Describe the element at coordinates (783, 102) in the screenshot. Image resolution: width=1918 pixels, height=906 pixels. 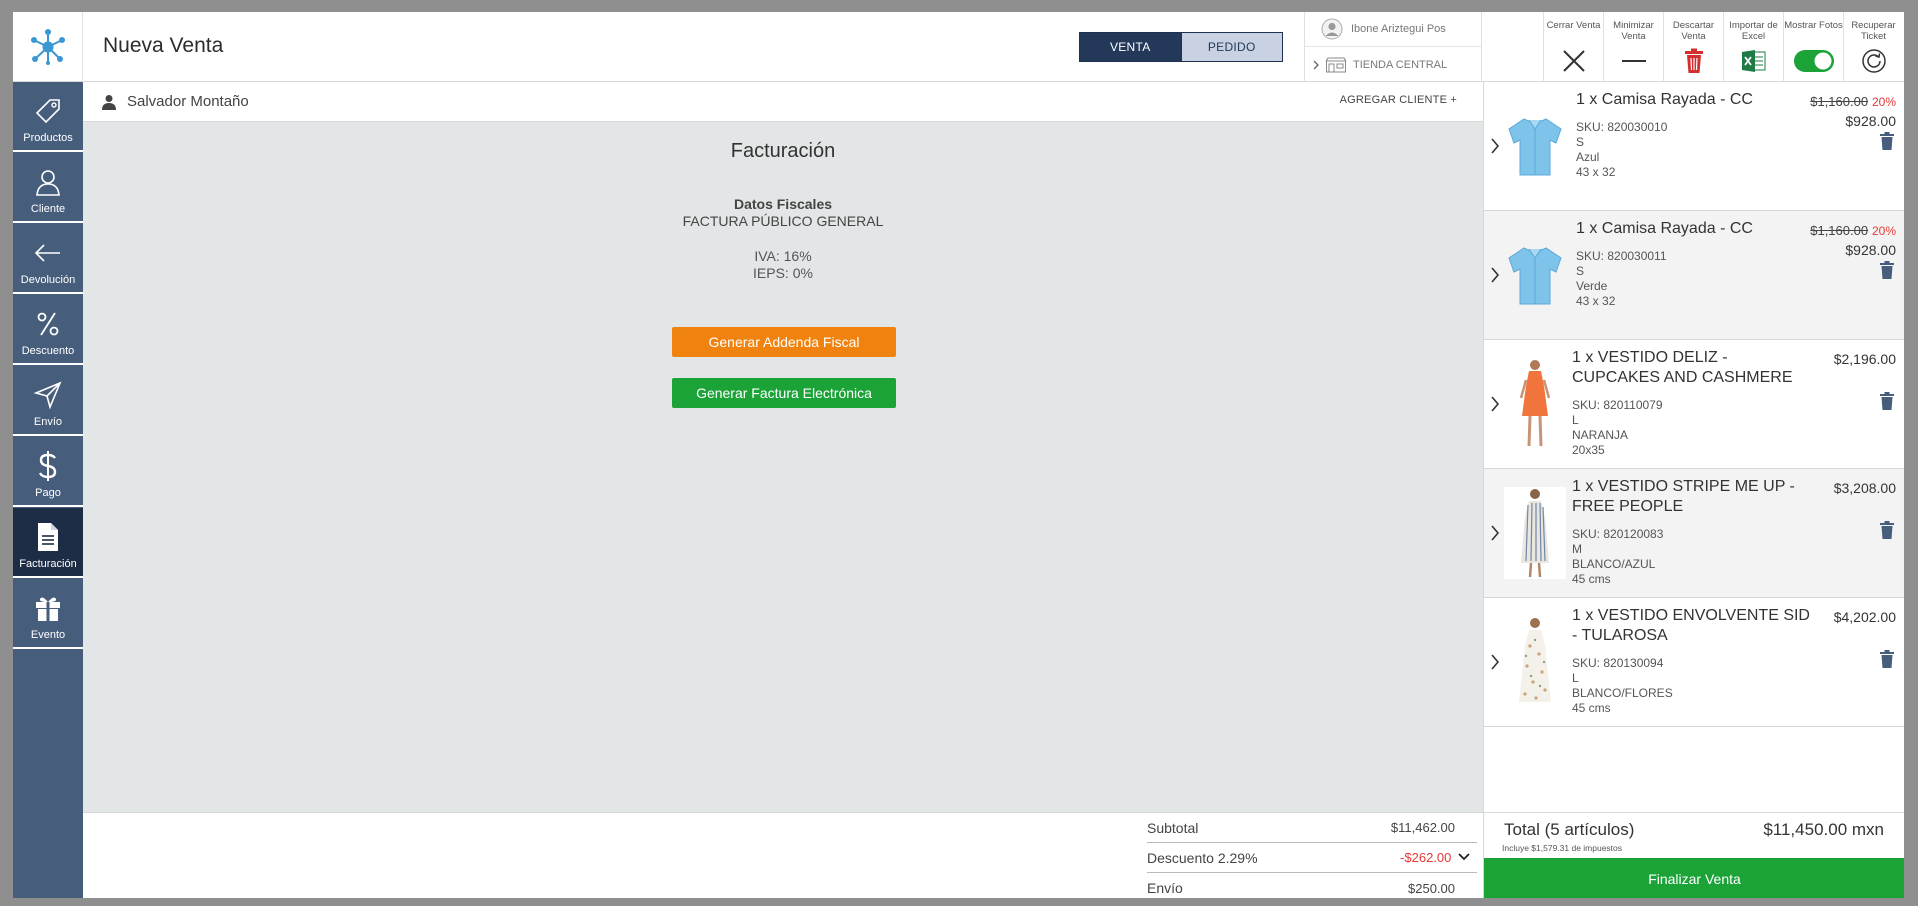
I see `client-bar: Salvador Montaño AGREGAR CLIENTE +` at that location.